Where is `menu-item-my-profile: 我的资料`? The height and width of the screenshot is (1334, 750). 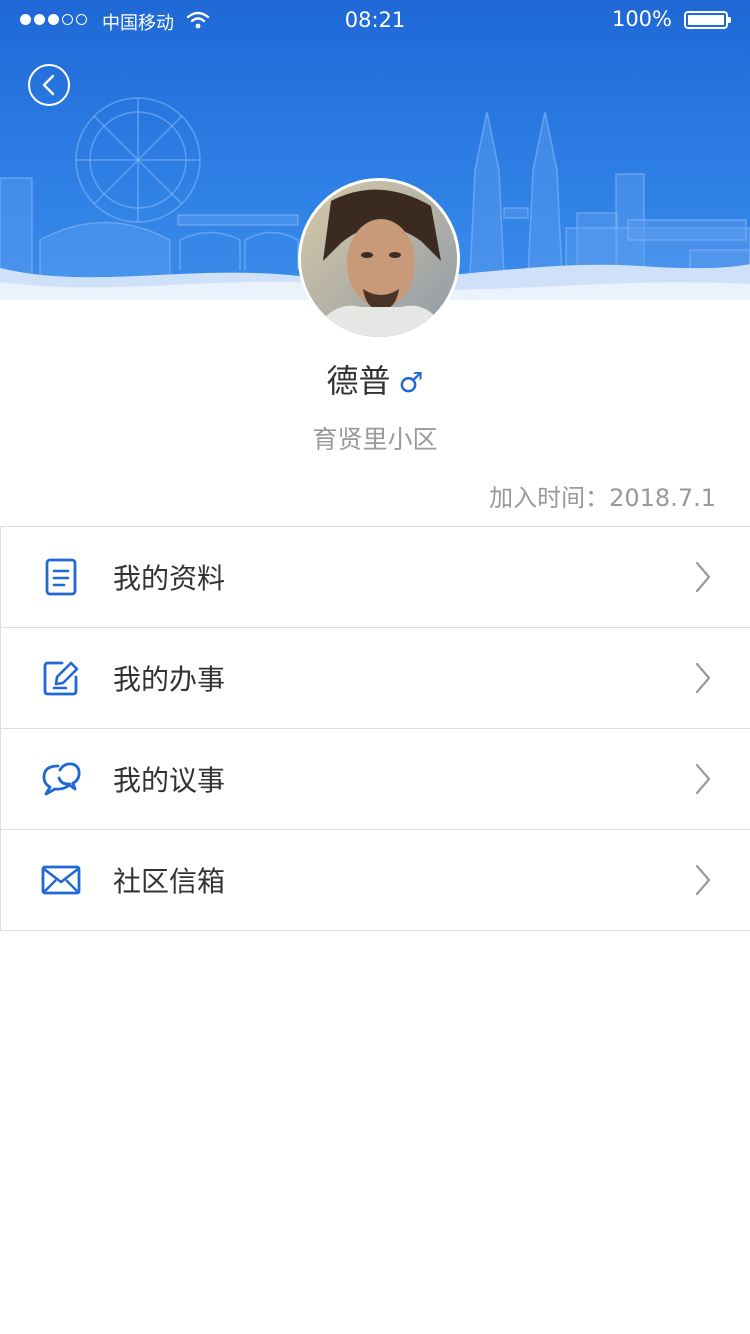 menu-item-my-profile: 我的资料 is located at coordinates (375, 577).